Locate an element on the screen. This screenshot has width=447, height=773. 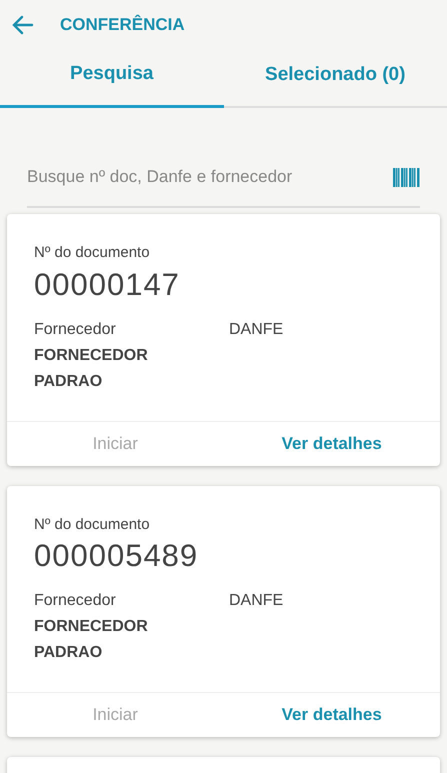
barcode-icon is located at coordinates (406, 177).